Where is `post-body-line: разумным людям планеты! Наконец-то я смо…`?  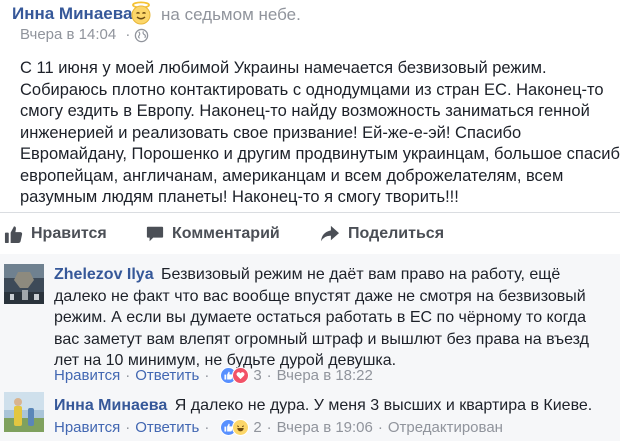
post-body-line: разумным людям планеты! Наконец-то я смо… is located at coordinates (239, 197).